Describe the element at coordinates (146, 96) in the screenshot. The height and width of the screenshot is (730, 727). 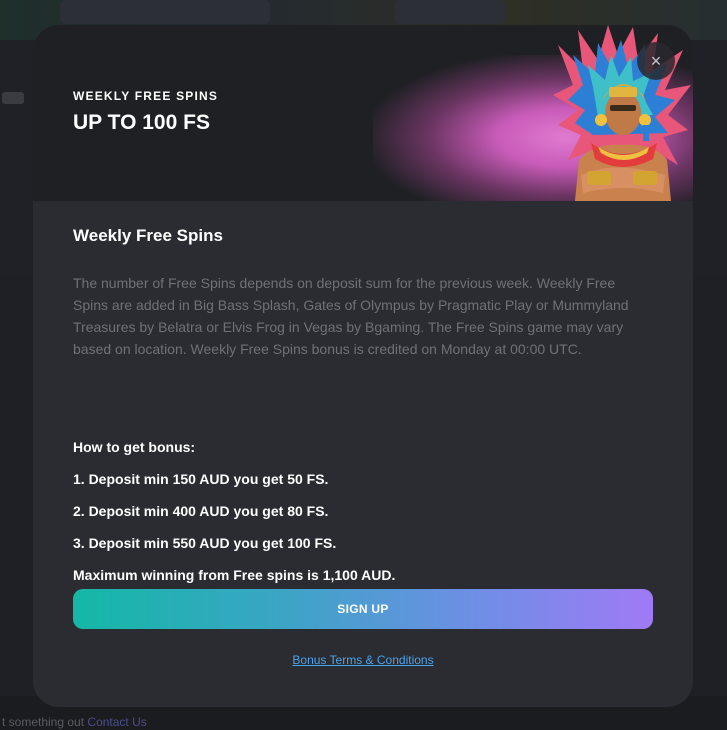
I see `banner-eyebrow: WEEKLY FREE SPINS` at that location.